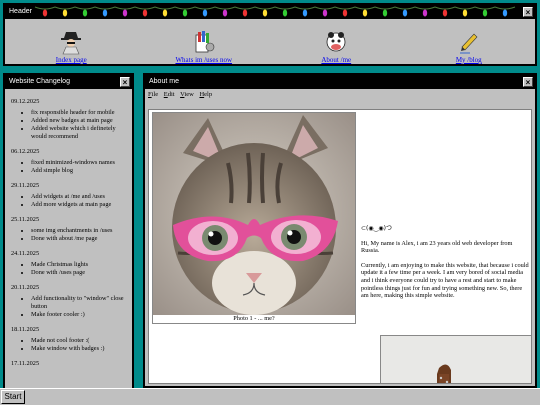 The image size is (540, 405). I want to click on nav-uses: Whats im /uses now, so click(204, 46).